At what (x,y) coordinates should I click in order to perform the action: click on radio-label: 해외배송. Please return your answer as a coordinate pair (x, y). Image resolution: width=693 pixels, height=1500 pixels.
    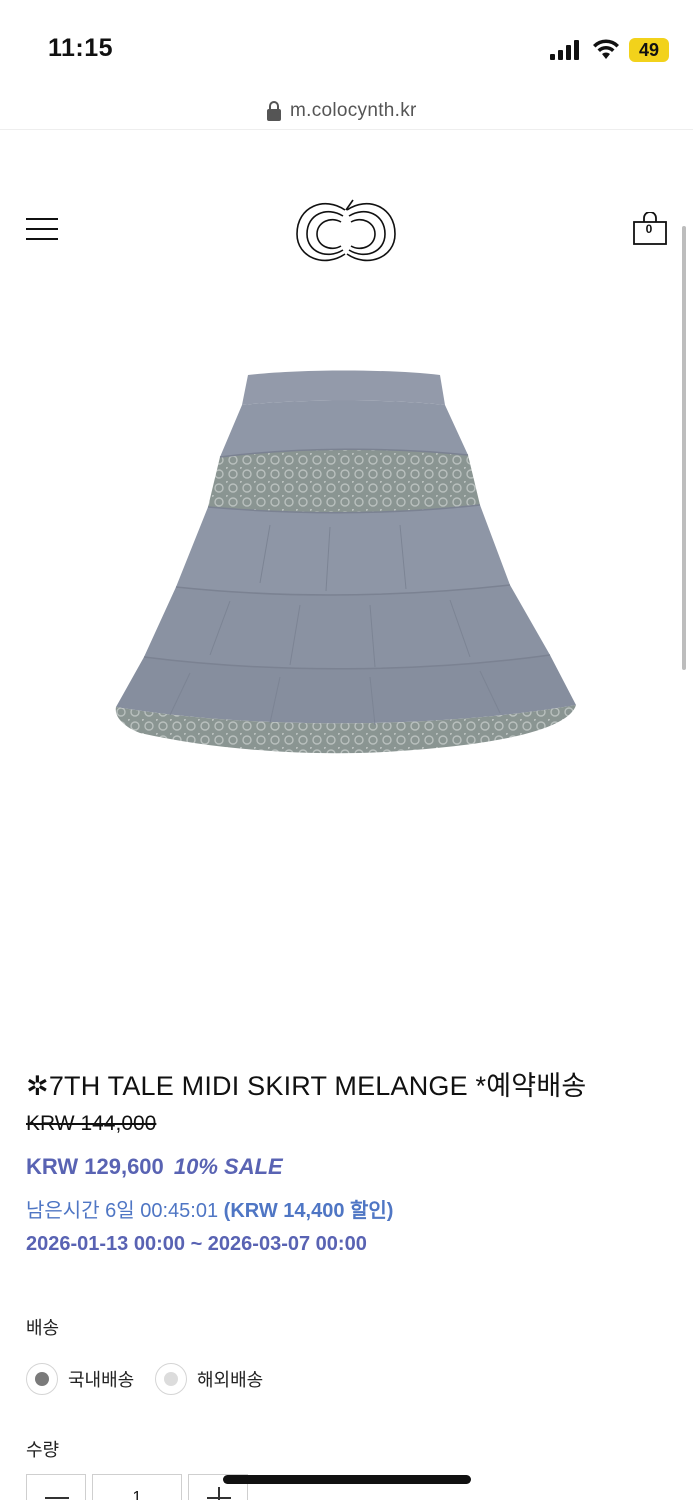
    Looking at the image, I should click on (230, 1380).